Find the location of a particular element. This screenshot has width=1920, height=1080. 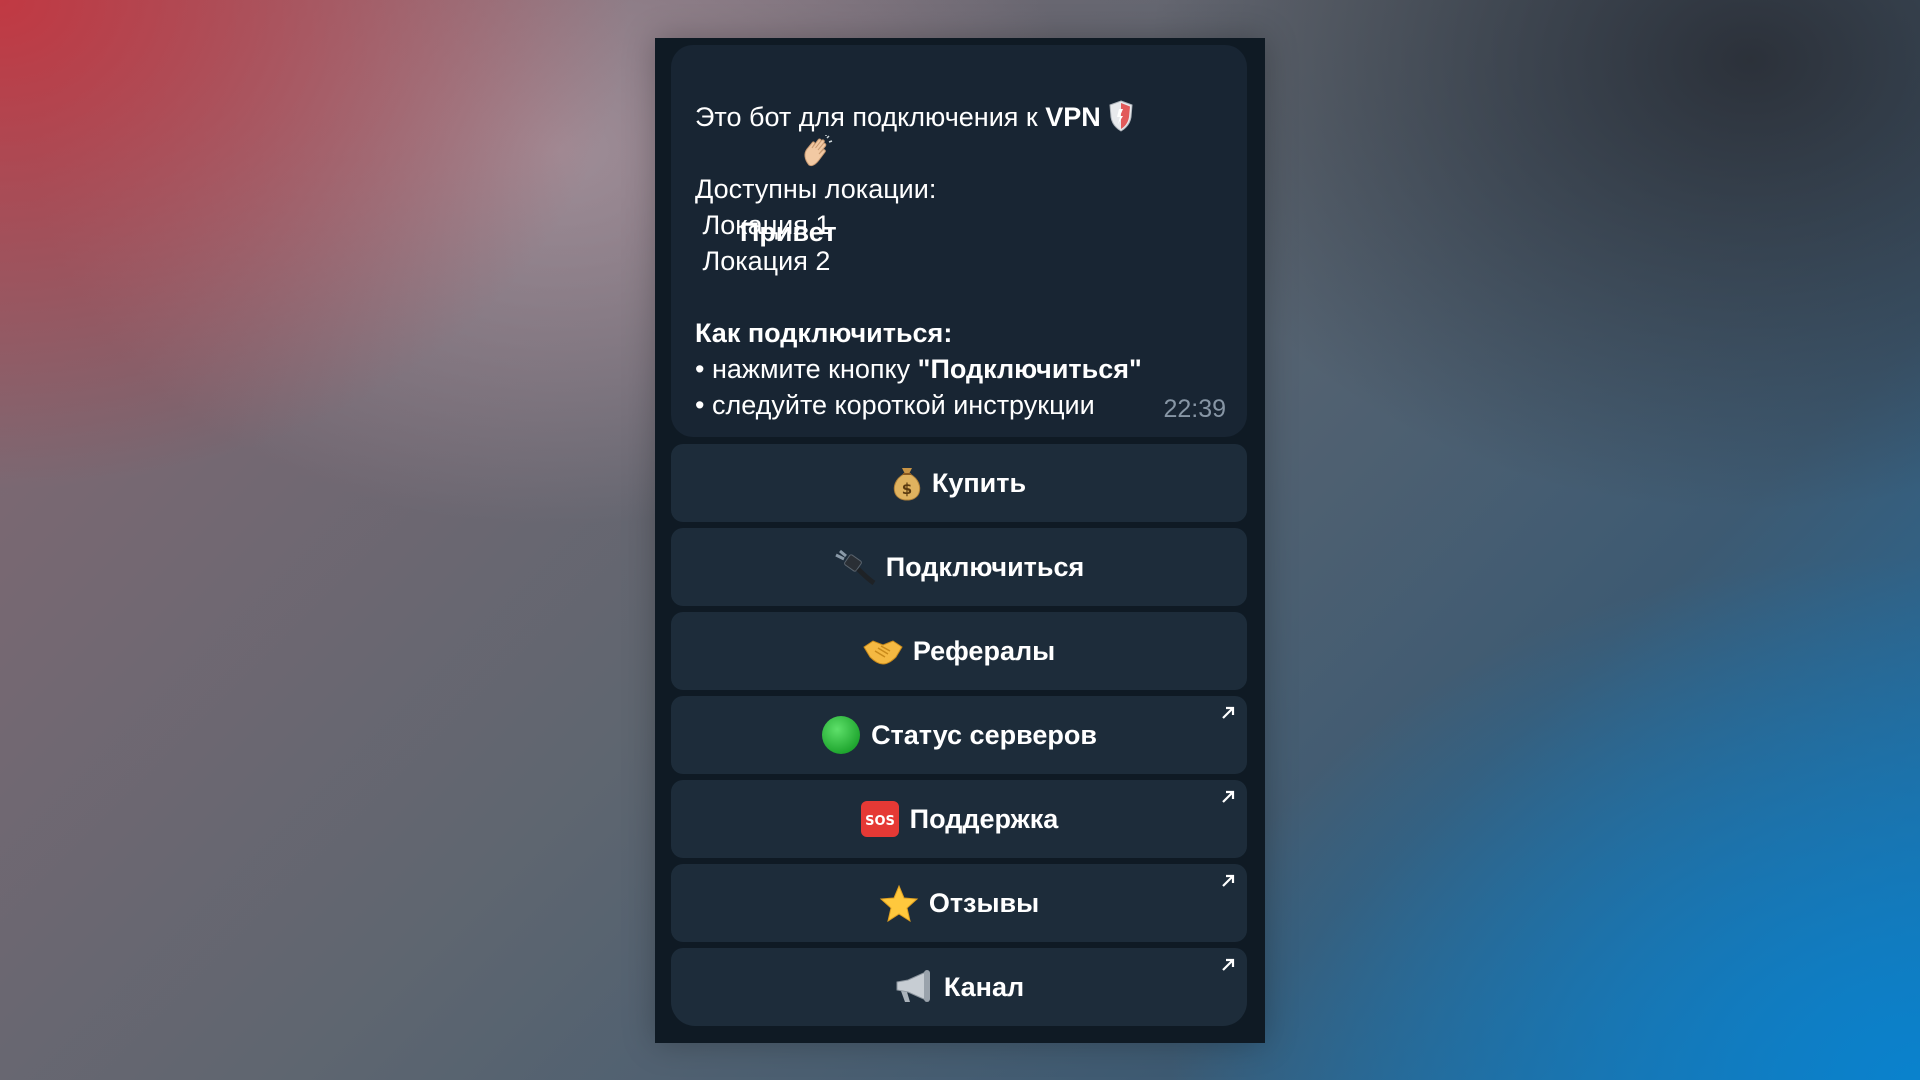

svg-text: SOS is located at coordinates (880, 821).